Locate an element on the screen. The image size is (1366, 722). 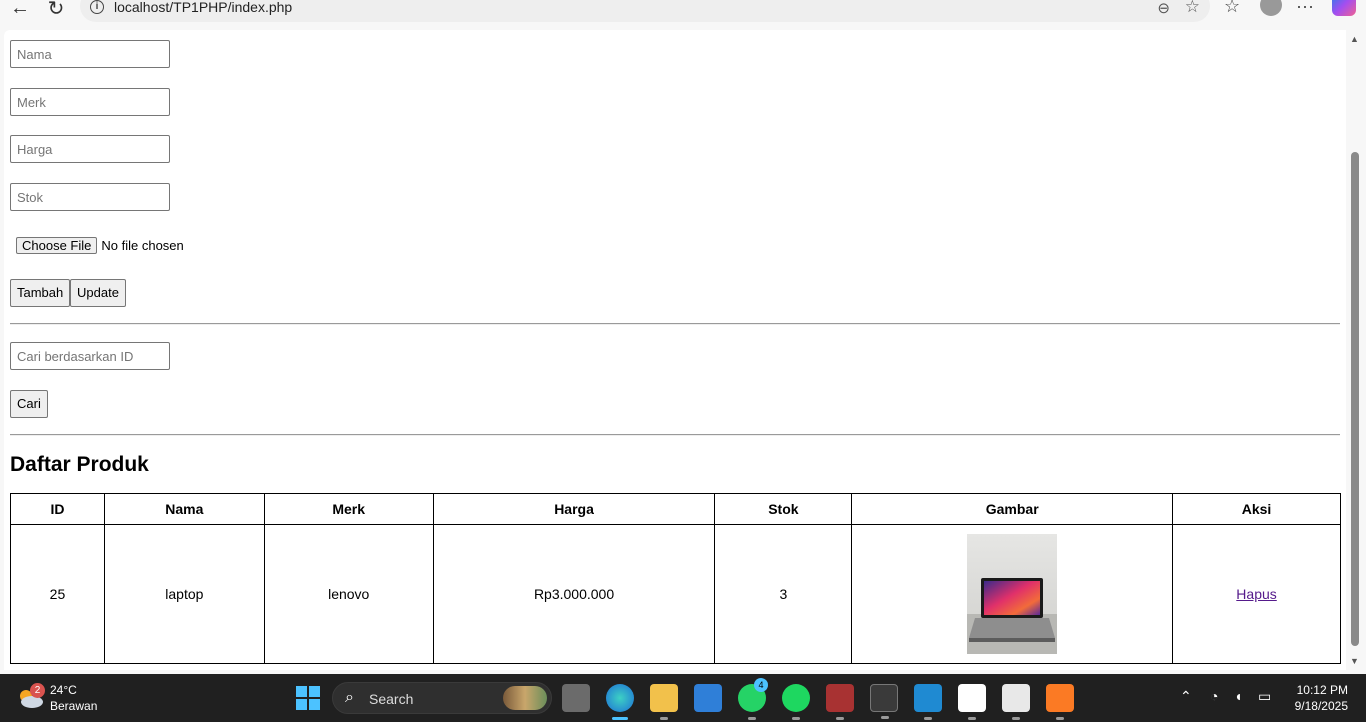
zoom-out-icon: ⊖ is located at coordinates (1163, 8).